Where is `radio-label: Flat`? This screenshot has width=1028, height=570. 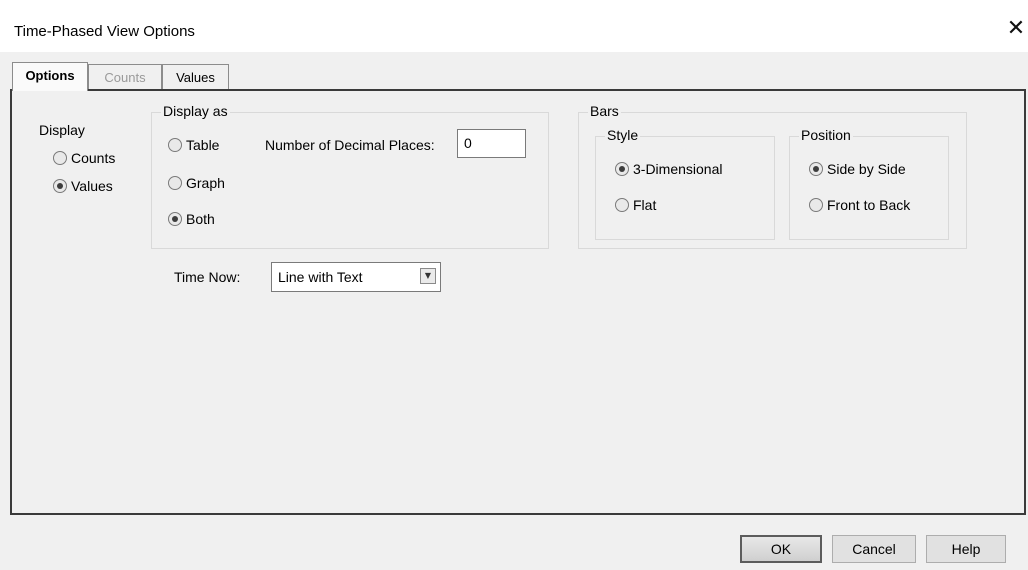
radio-label: Flat is located at coordinates (645, 205).